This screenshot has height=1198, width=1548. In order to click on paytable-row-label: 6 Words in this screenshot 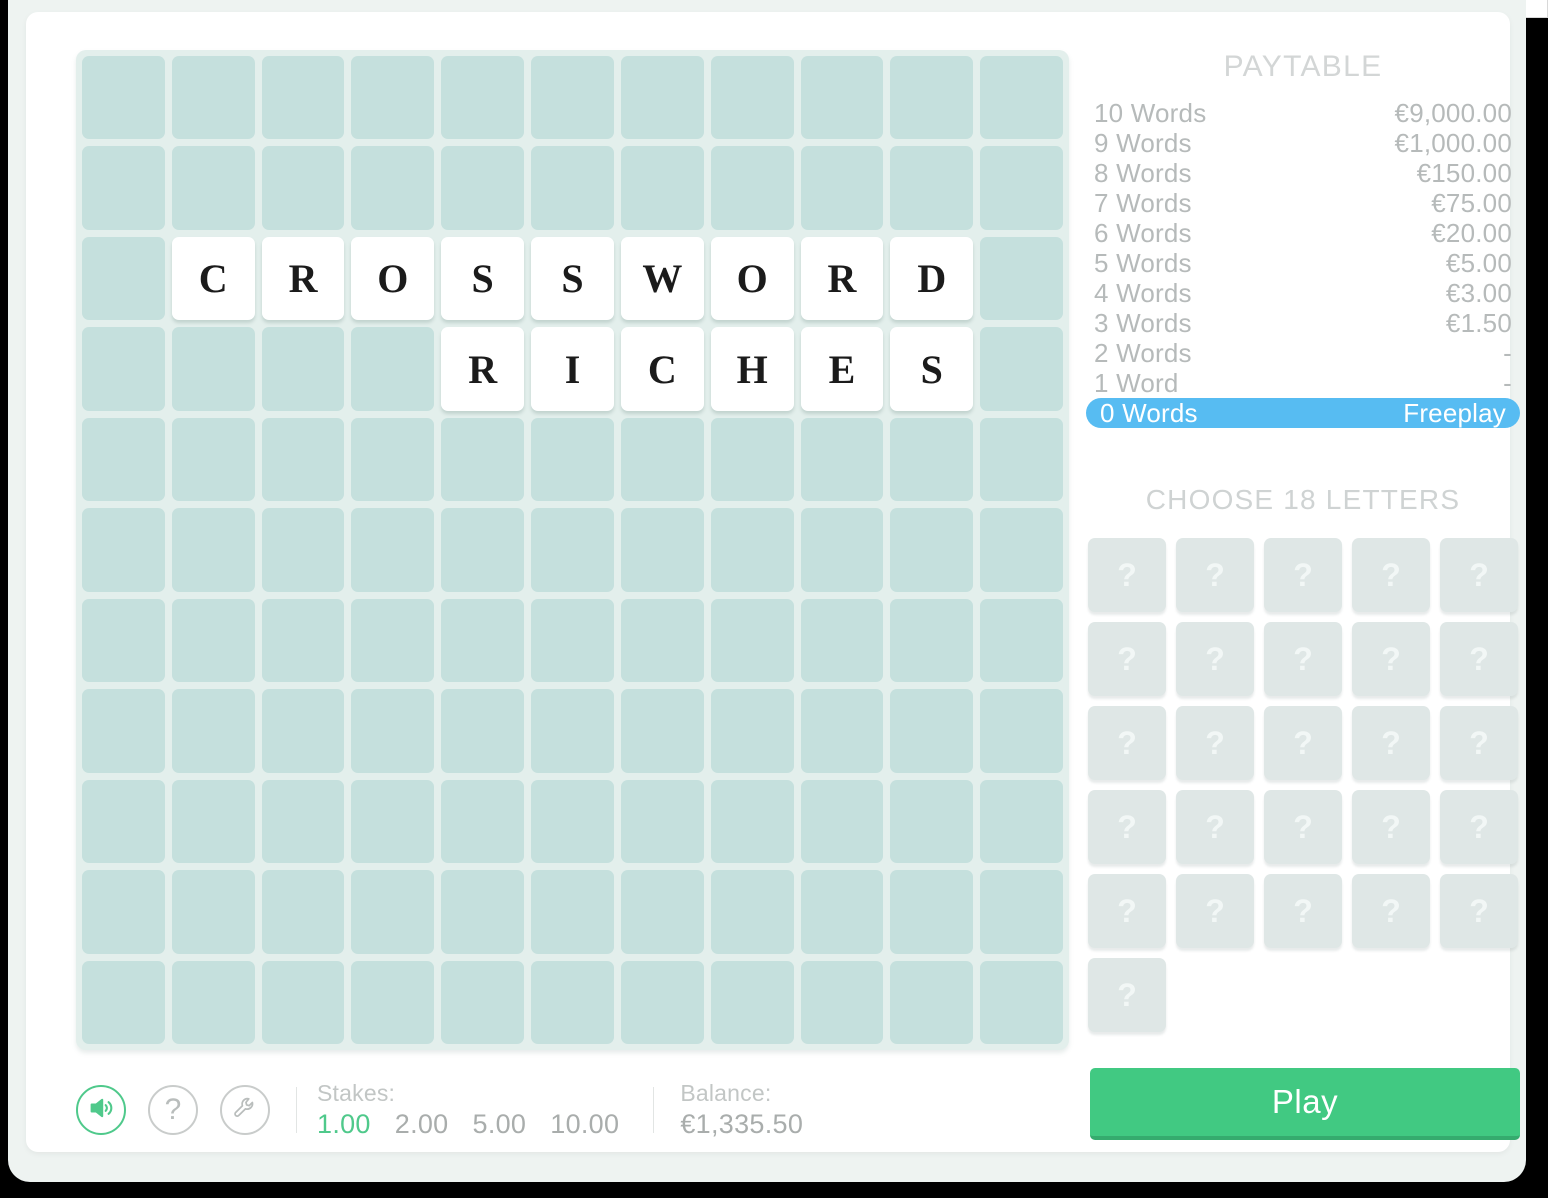, I will do `click(1143, 232)`.